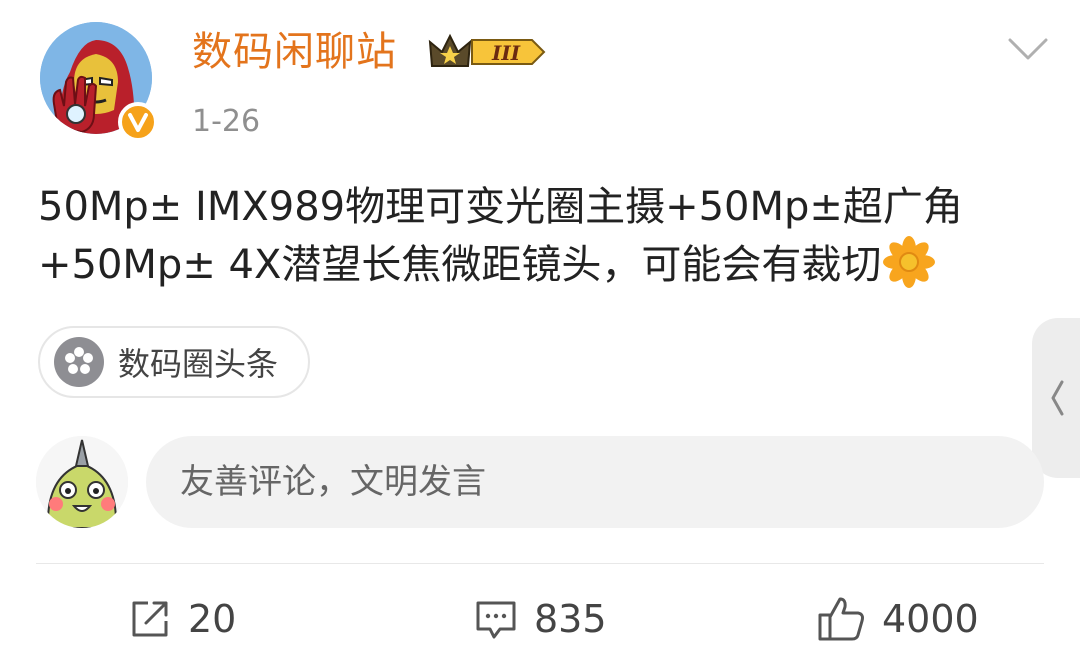  Describe the element at coordinates (226, 121) in the screenshot. I see `post-date: 1-26` at that location.